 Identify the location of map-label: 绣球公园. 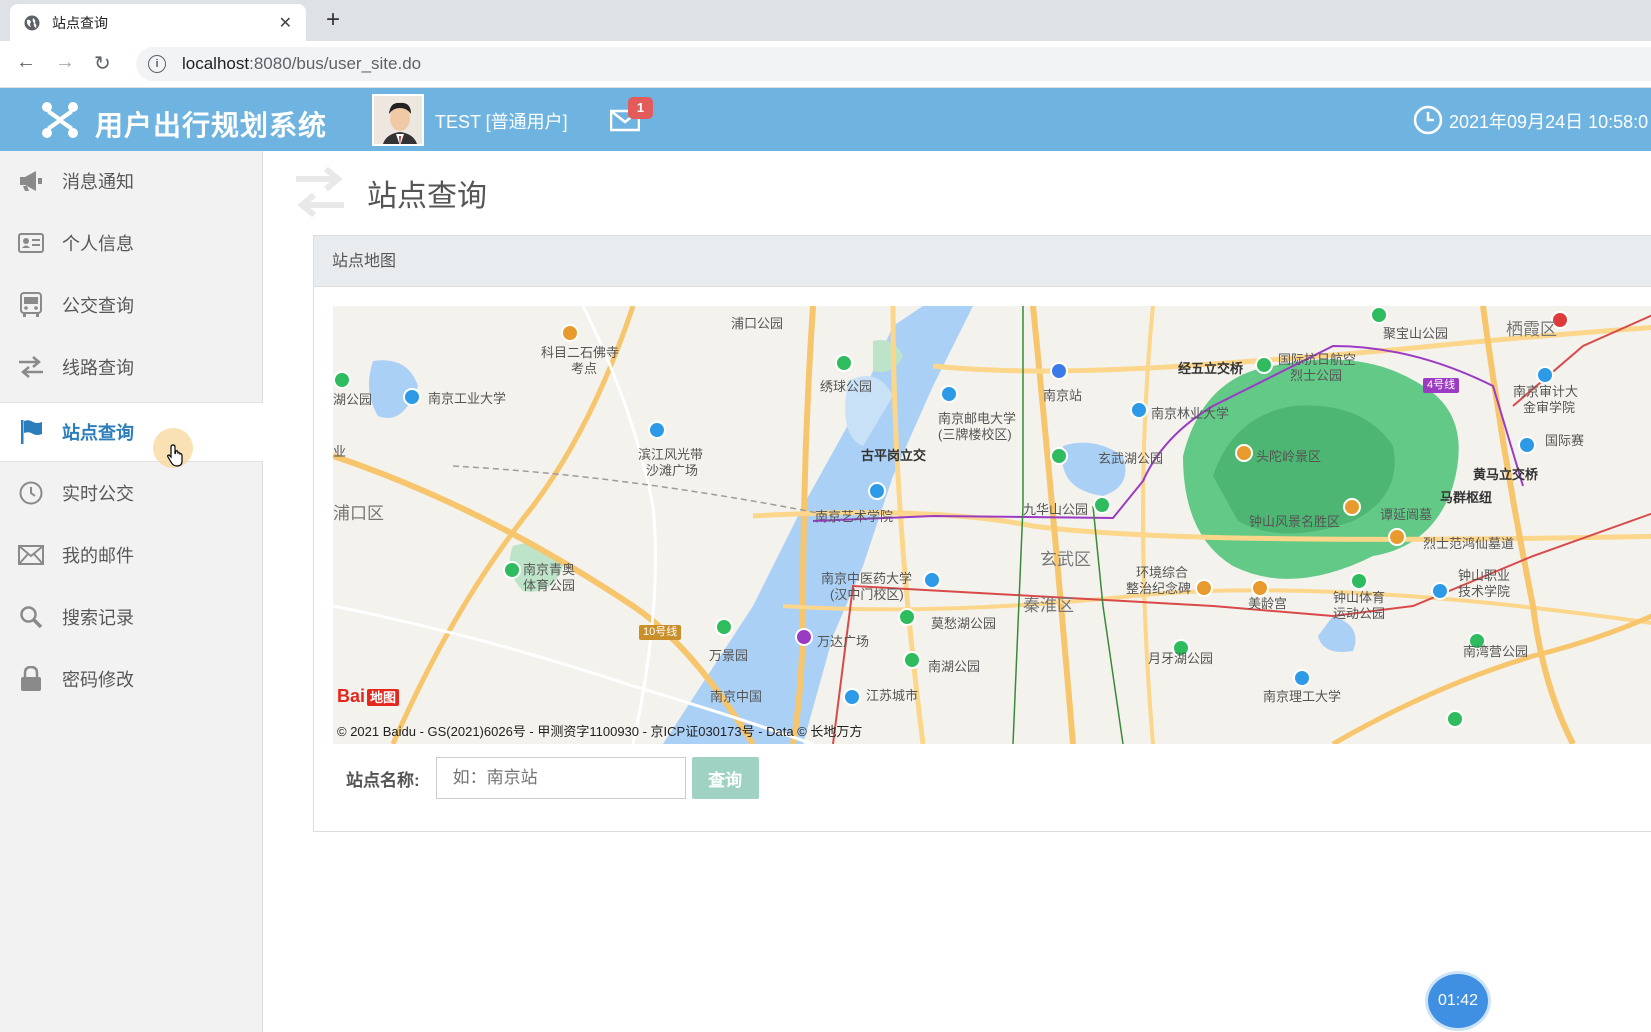
(846, 386).